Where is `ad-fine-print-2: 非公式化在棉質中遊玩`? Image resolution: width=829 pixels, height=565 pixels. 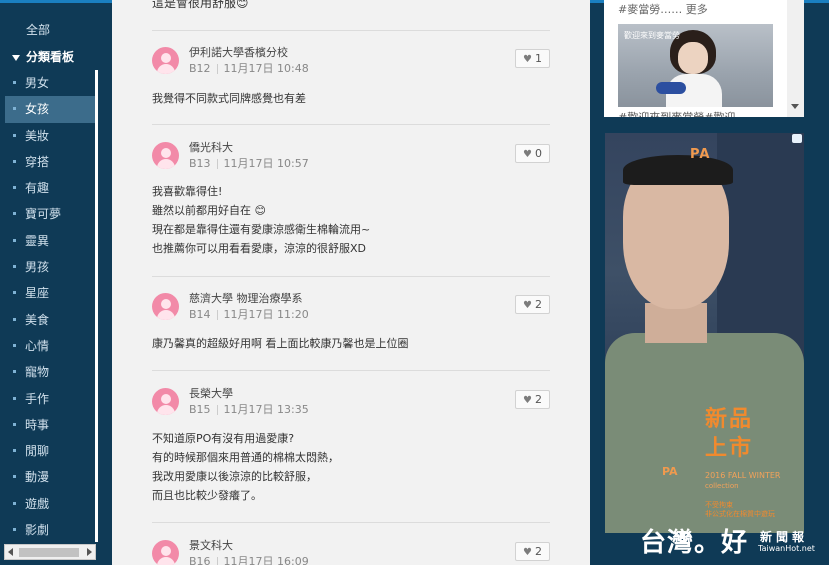
ad-fine-print-2: 非公式化在棉質中遊玩 is located at coordinates (740, 514).